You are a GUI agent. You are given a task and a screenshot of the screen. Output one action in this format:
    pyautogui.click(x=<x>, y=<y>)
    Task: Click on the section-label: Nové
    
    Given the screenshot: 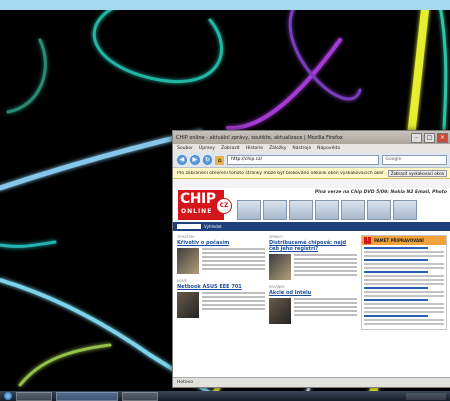 What is the action you would take?
    pyautogui.click(x=182, y=281)
    